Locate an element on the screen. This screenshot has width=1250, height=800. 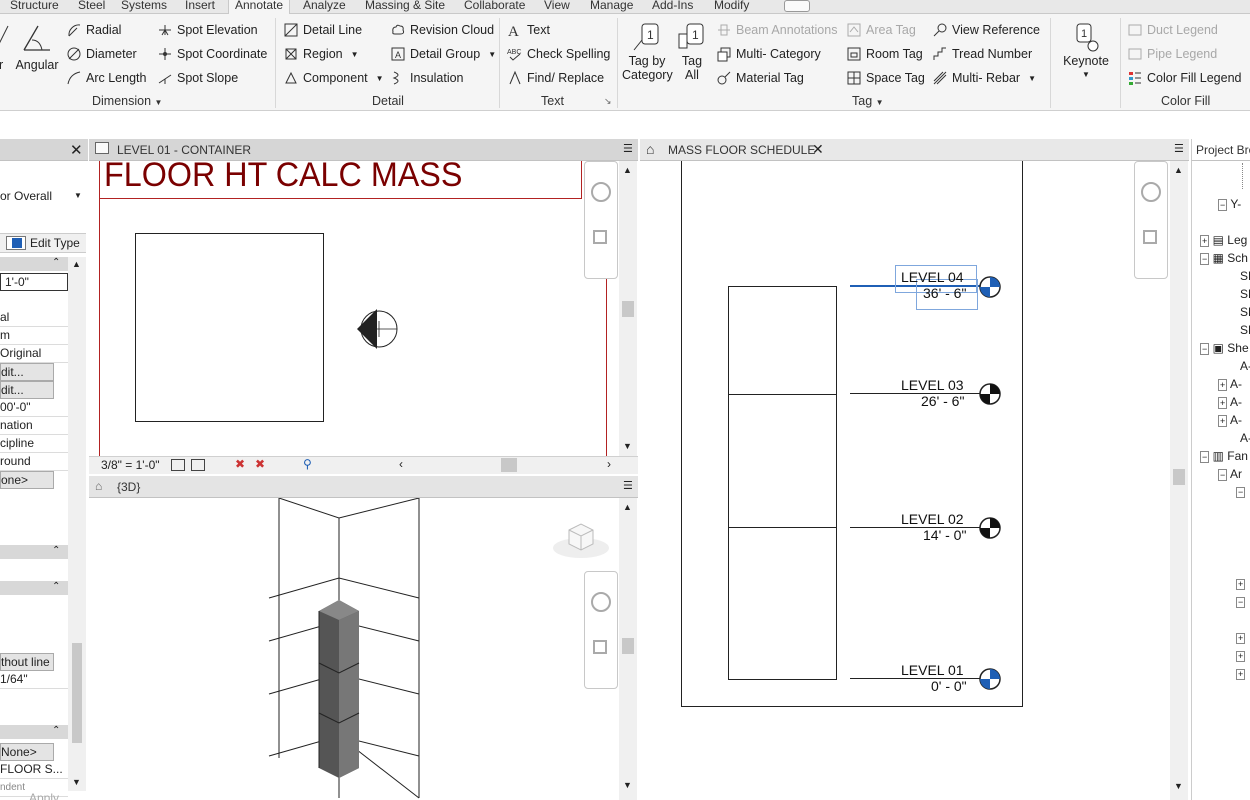
dimension-panel-label: Dimension ▼ is located at coordinates (127, 101).